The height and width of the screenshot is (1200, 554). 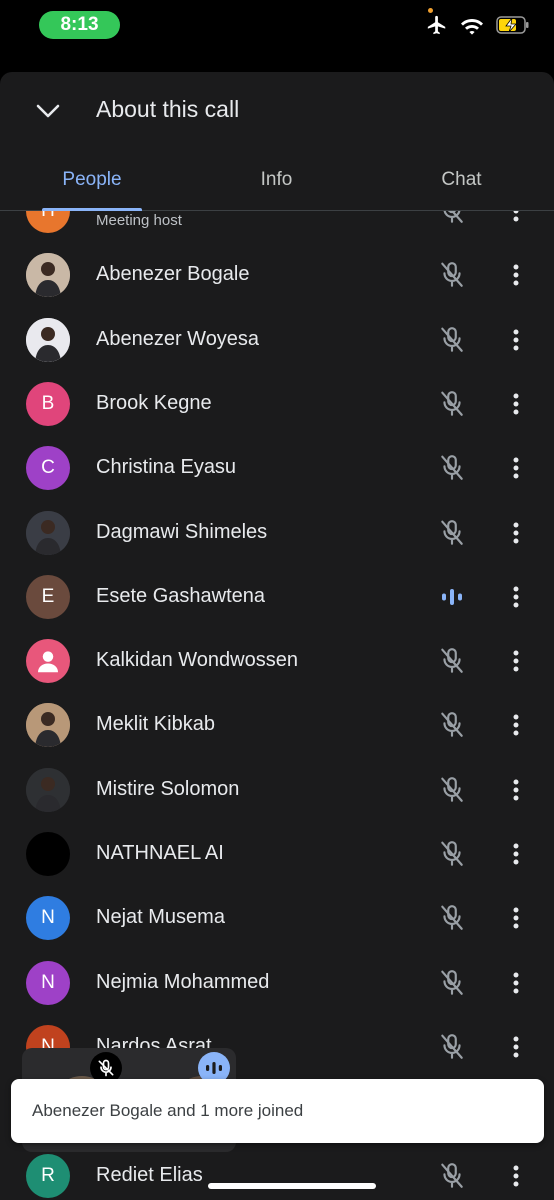 I want to click on avatar: E, so click(x=48, y=596).